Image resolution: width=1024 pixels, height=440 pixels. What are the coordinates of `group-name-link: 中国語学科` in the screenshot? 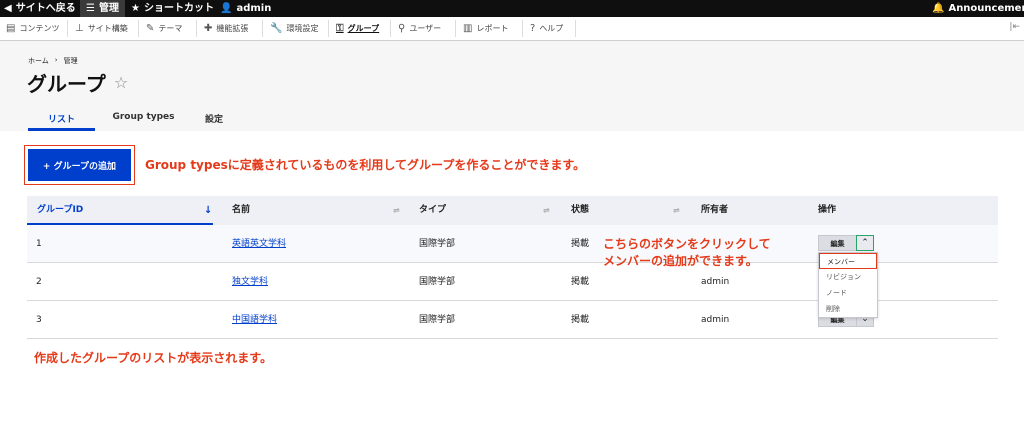 It's located at (254, 320).